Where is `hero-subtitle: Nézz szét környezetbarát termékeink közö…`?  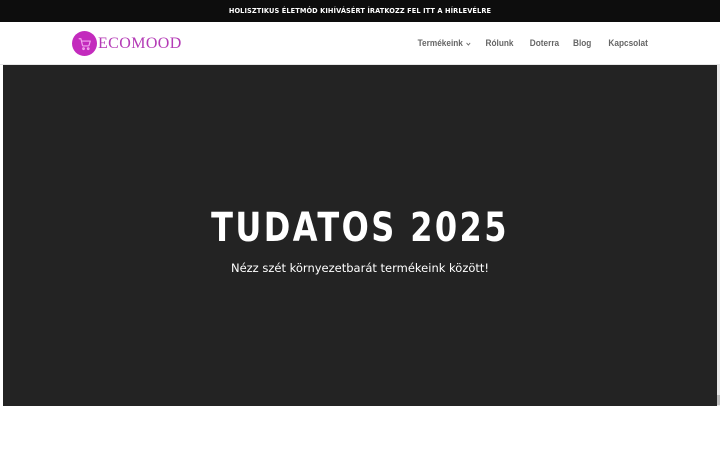 hero-subtitle: Nézz szét környezetbarát termékeink közö… is located at coordinates (360, 268).